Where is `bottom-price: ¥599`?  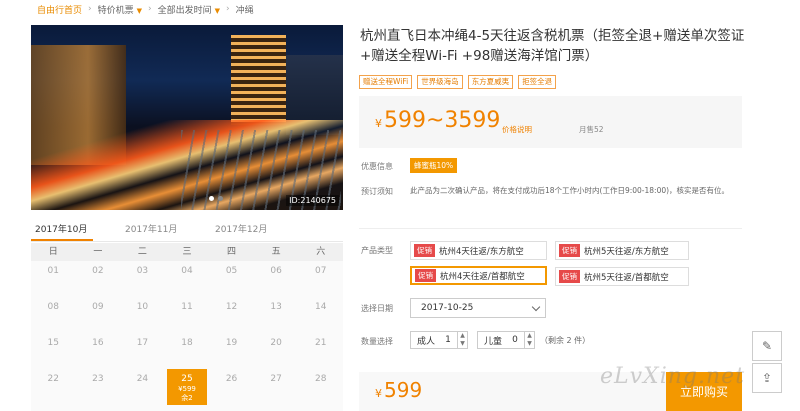 bottom-price: ¥599 is located at coordinates (399, 390).